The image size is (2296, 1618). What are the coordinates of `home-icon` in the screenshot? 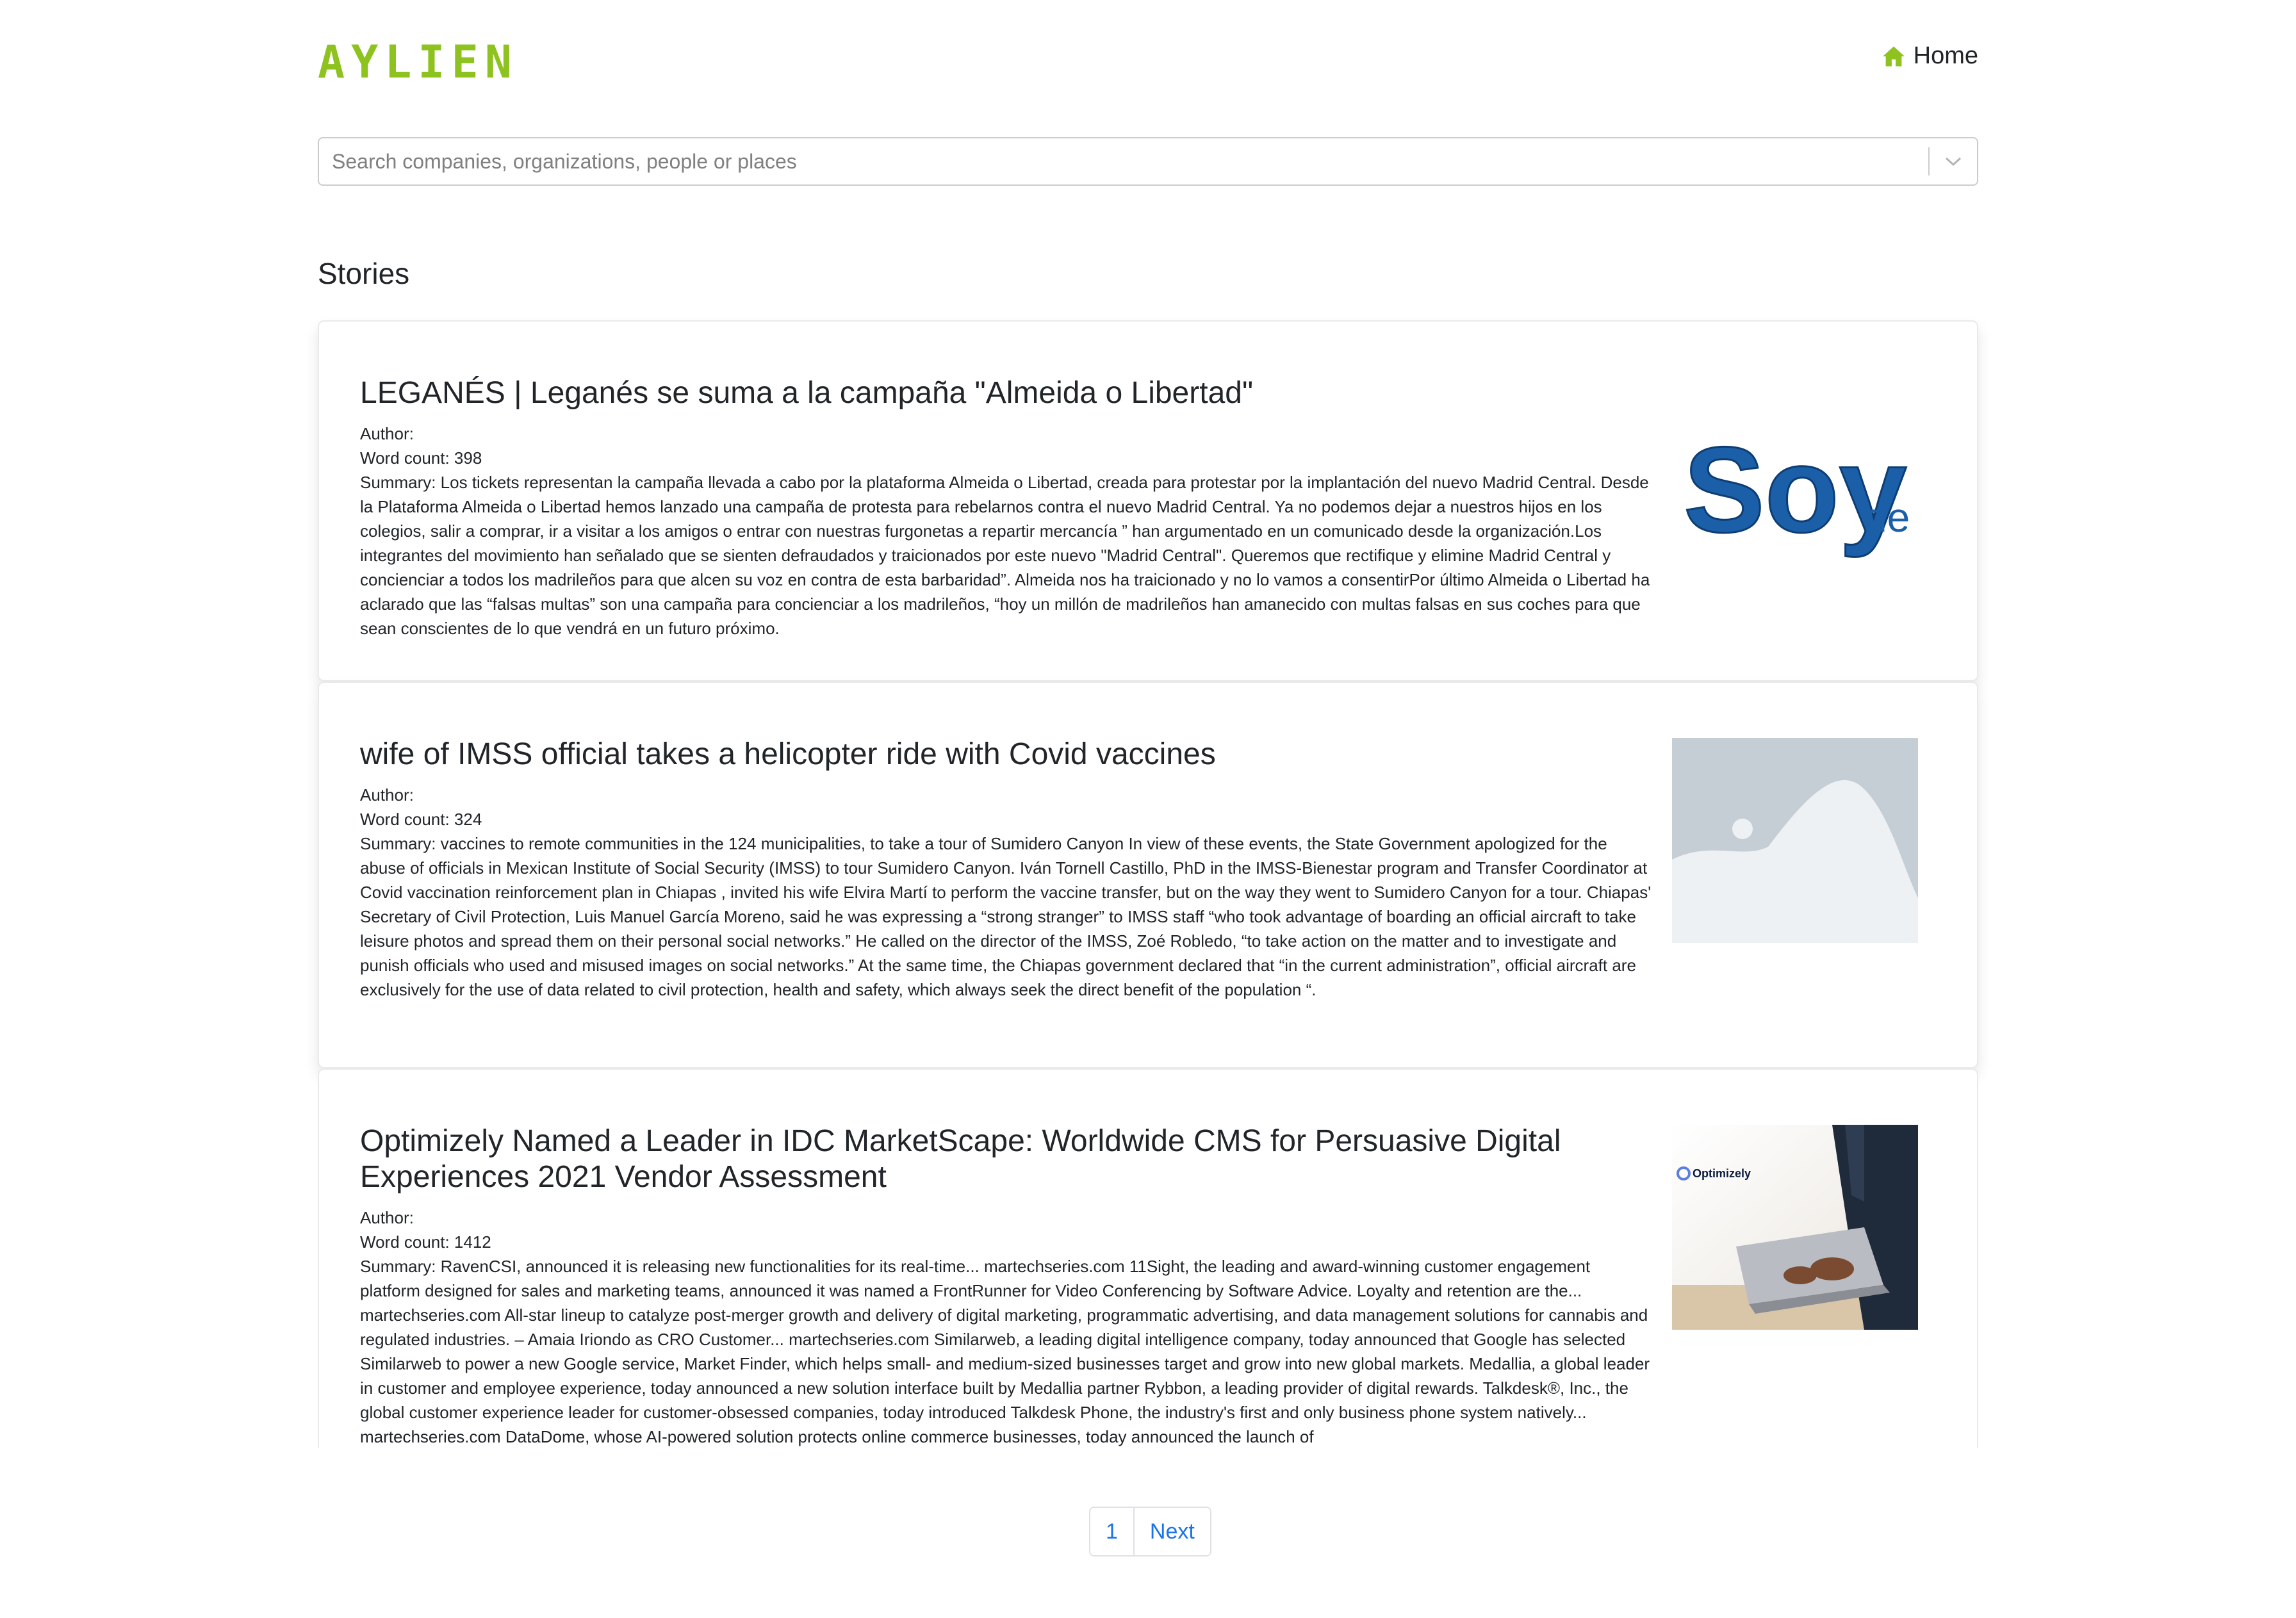 It's located at (1894, 56).